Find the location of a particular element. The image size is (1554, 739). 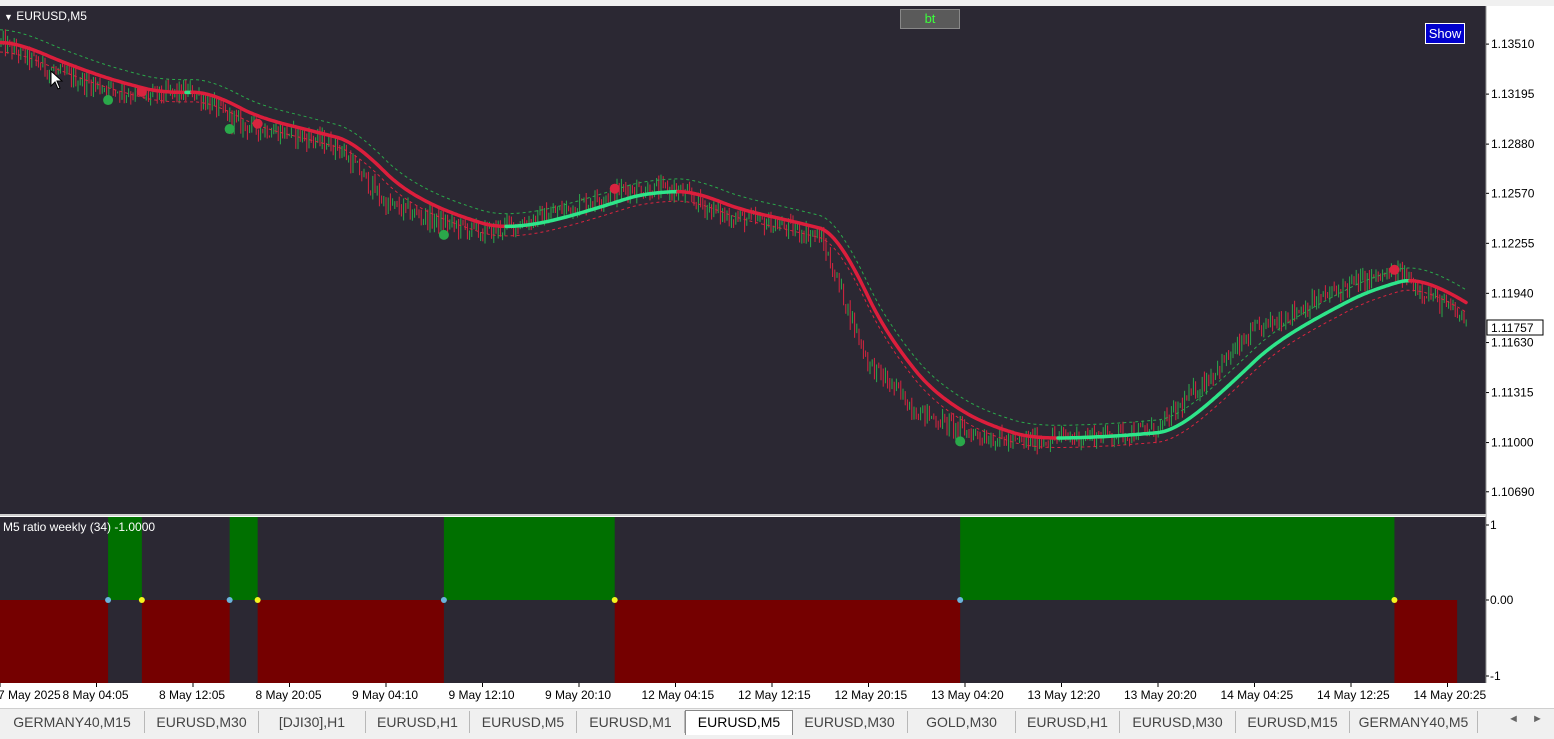

current-price-text: 1.11757 is located at coordinates (1512, 328).